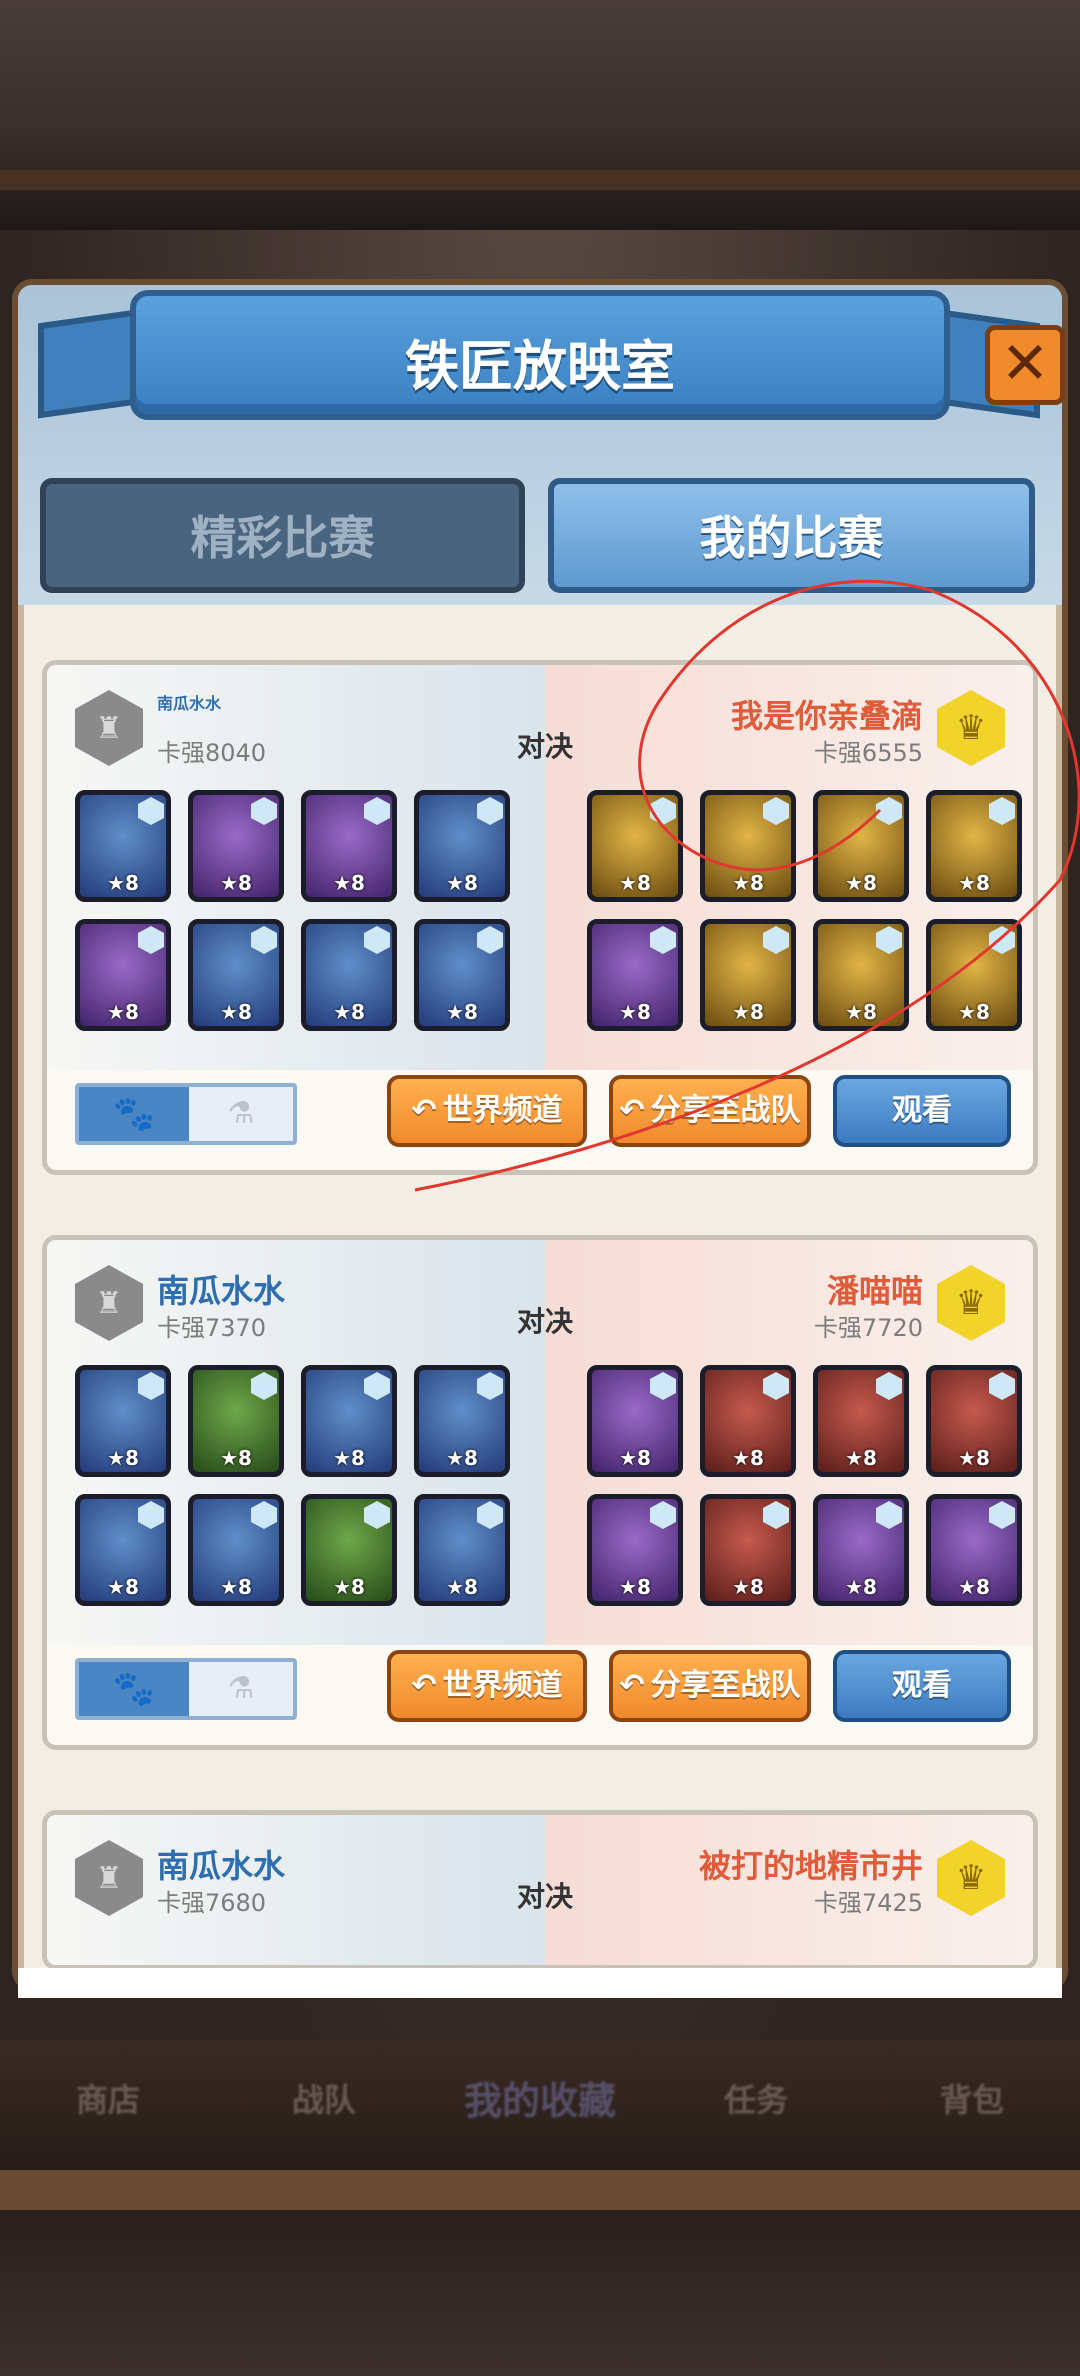 Image resolution: width=1080 pixels, height=2376 pixels. What do you see at coordinates (292, 1485) in the screenshot?
I see `left-team-units: ★8 ★8 ★8 ★8 ★8 ★8 ★8 ★8` at bounding box center [292, 1485].